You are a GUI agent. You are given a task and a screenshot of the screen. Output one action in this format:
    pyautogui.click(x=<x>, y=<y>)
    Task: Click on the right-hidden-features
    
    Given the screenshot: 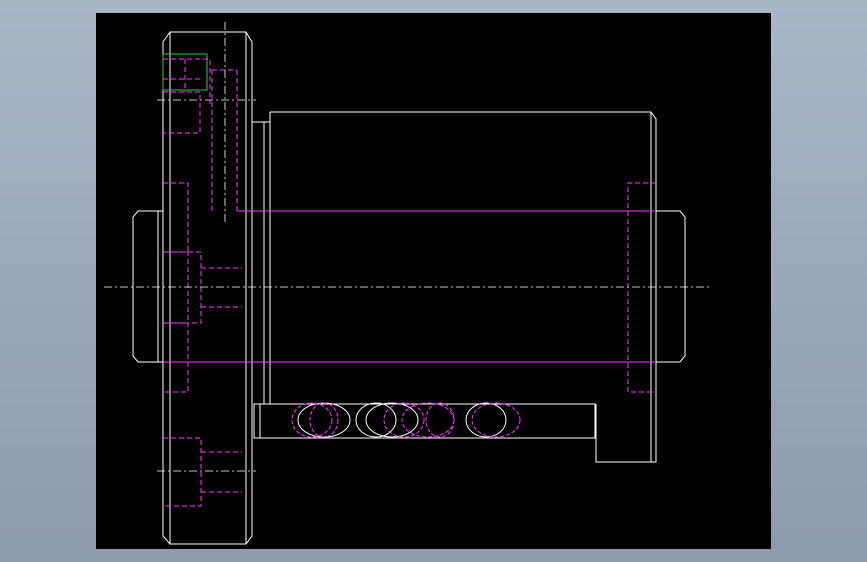 What is the action you would take?
    pyautogui.click(x=641, y=287)
    